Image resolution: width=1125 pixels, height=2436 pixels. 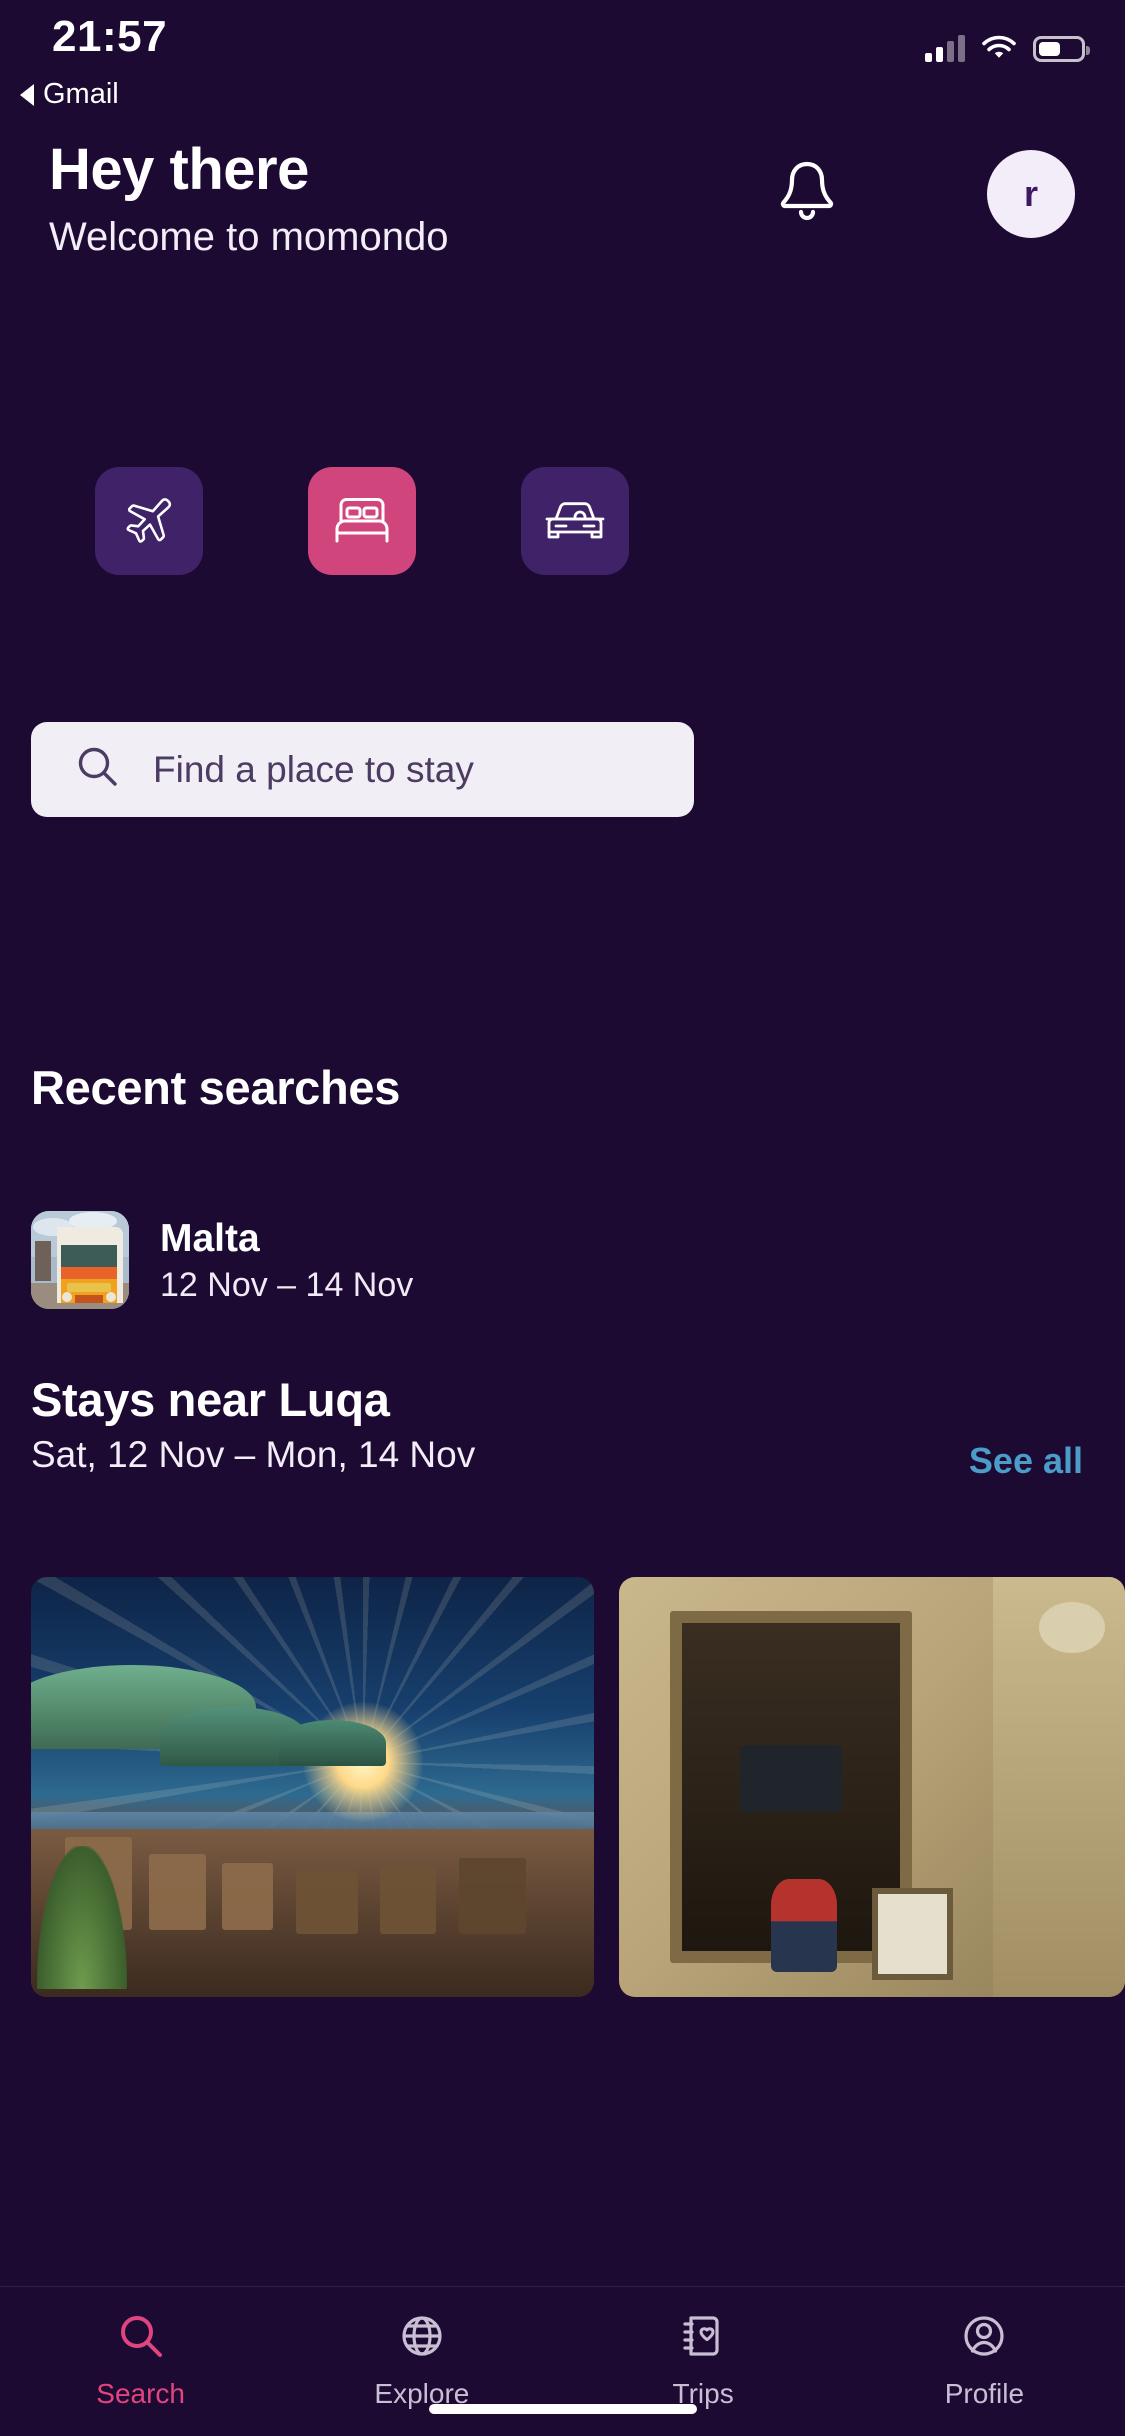 I want to click on back-arrow-icon, so click(x=27, y=94).